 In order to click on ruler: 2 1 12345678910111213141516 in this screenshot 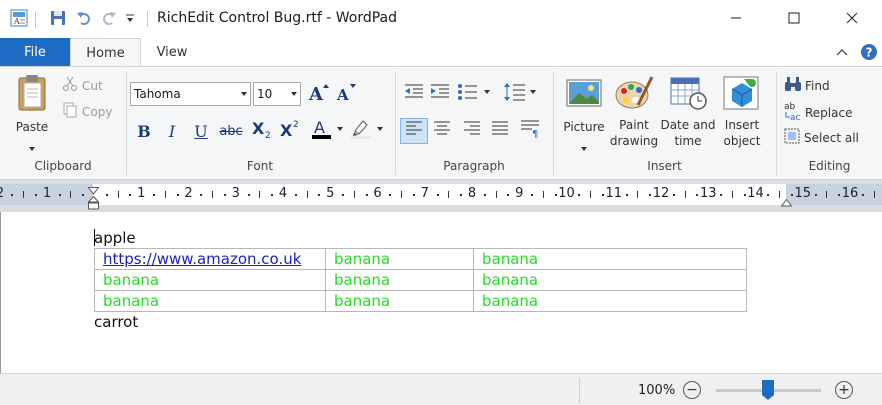, I will do `click(441, 197)`.